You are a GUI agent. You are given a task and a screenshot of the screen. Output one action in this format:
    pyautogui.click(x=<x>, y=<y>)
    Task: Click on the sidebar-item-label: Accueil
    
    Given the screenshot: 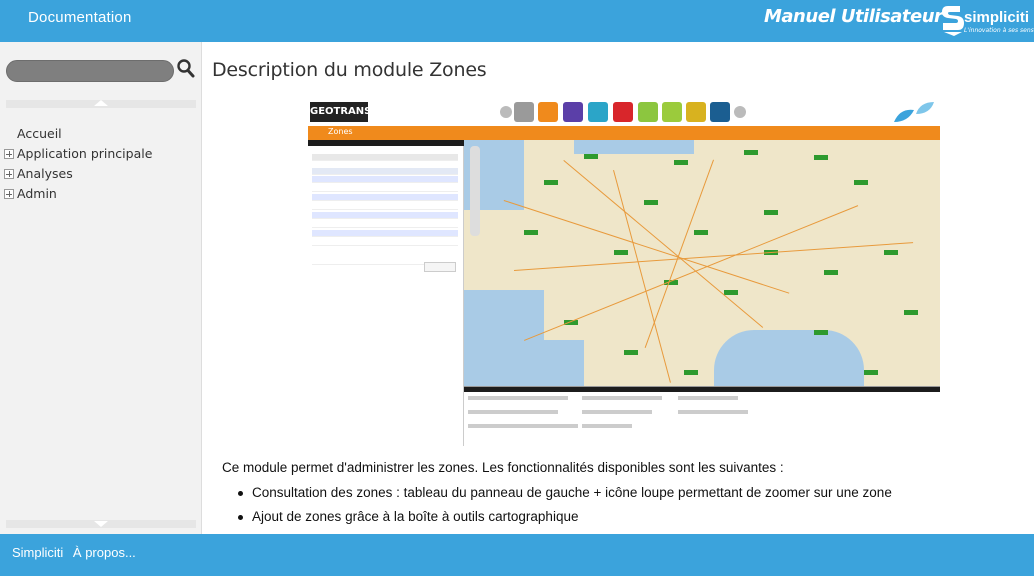 What is the action you would take?
    pyautogui.click(x=39, y=133)
    